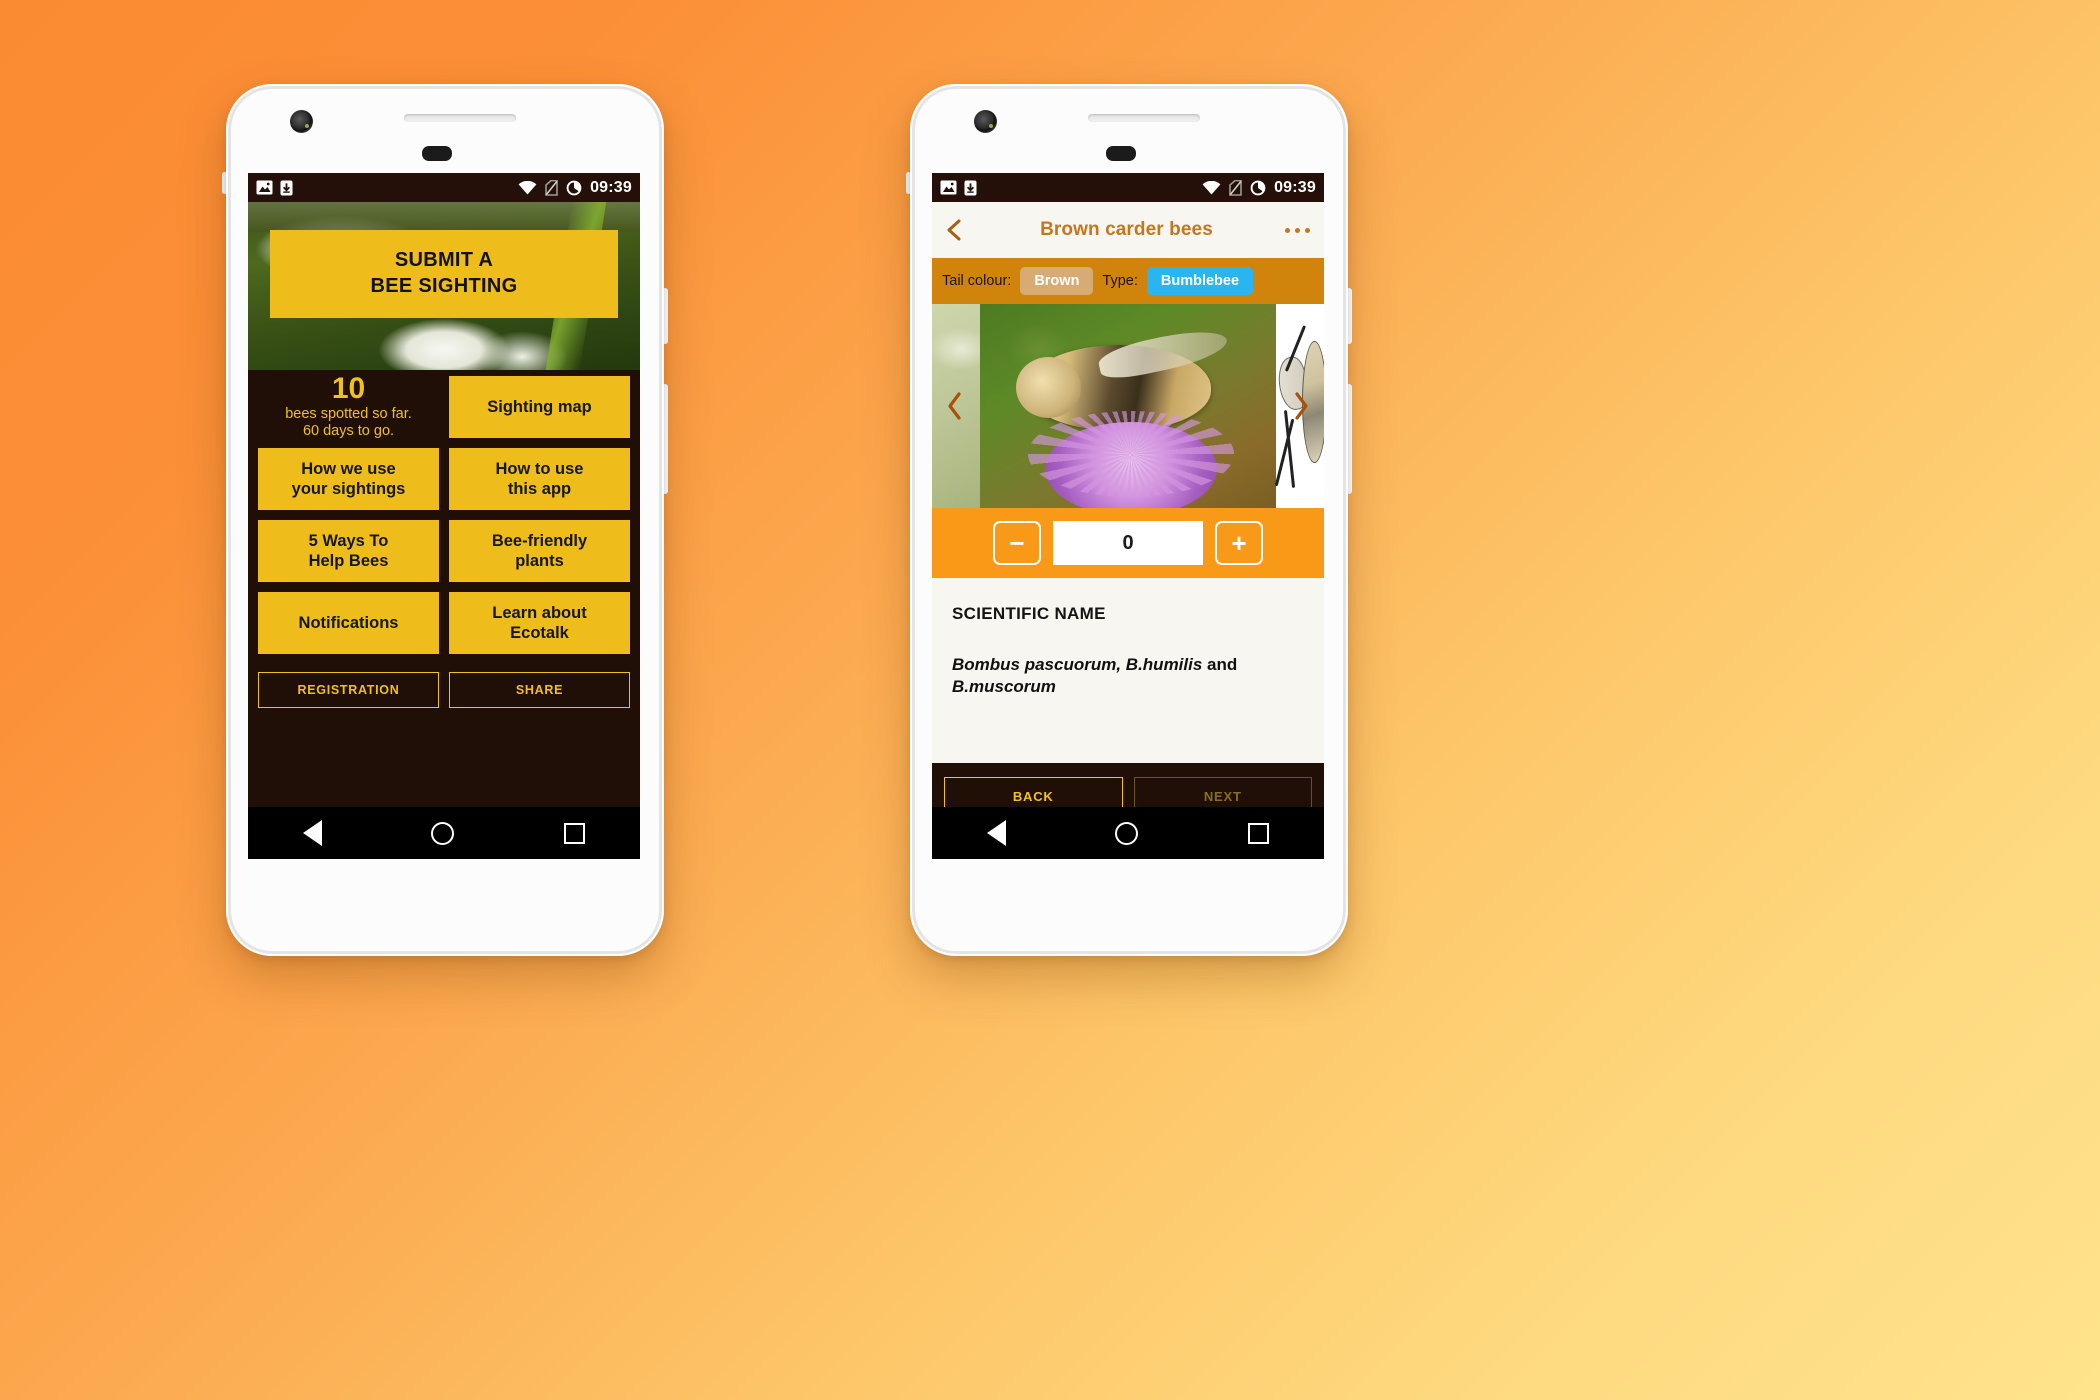 This screenshot has height=1400, width=2100. I want to click on tile-2-line-2: your sightings, so click(348, 489).